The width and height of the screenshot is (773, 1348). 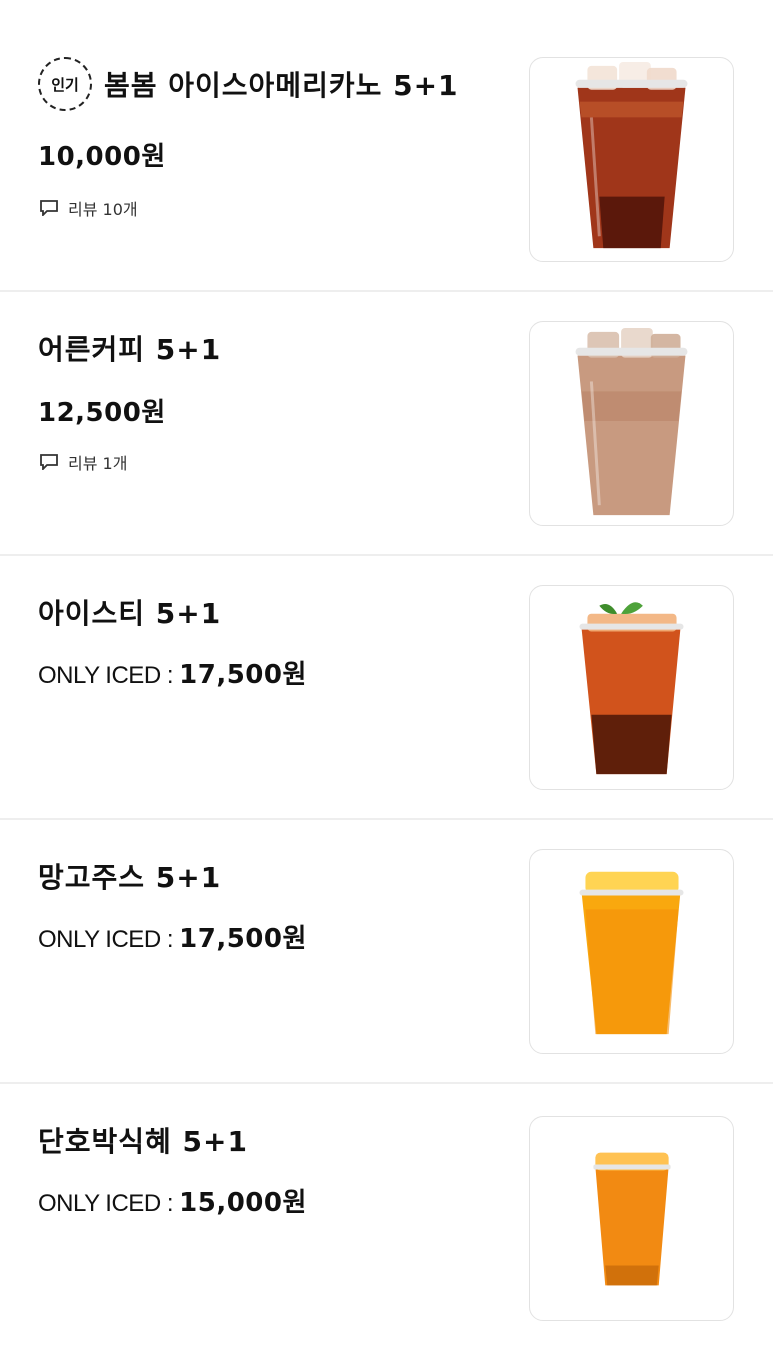 What do you see at coordinates (102, 413) in the screenshot?
I see `item-price: 12,500원` at bounding box center [102, 413].